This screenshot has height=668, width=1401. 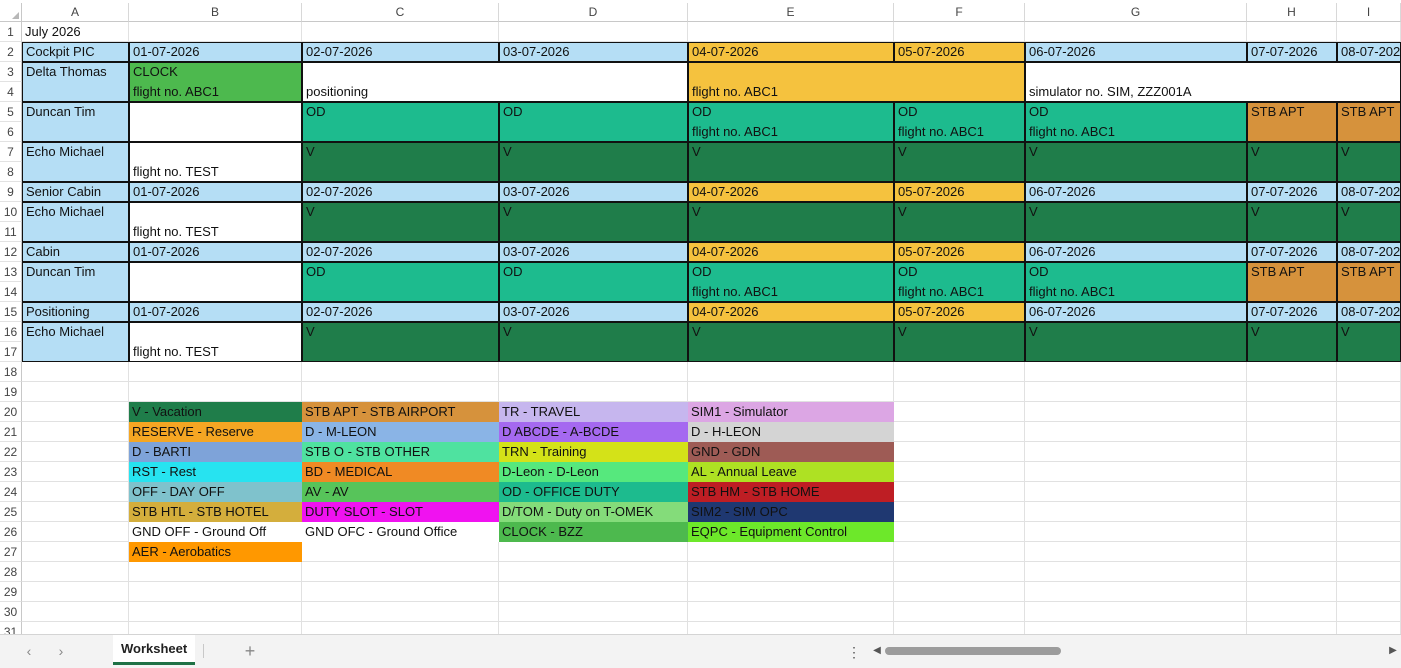 What do you see at coordinates (400, 12) in the screenshot?
I see `column-header: C` at bounding box center [400, 12].